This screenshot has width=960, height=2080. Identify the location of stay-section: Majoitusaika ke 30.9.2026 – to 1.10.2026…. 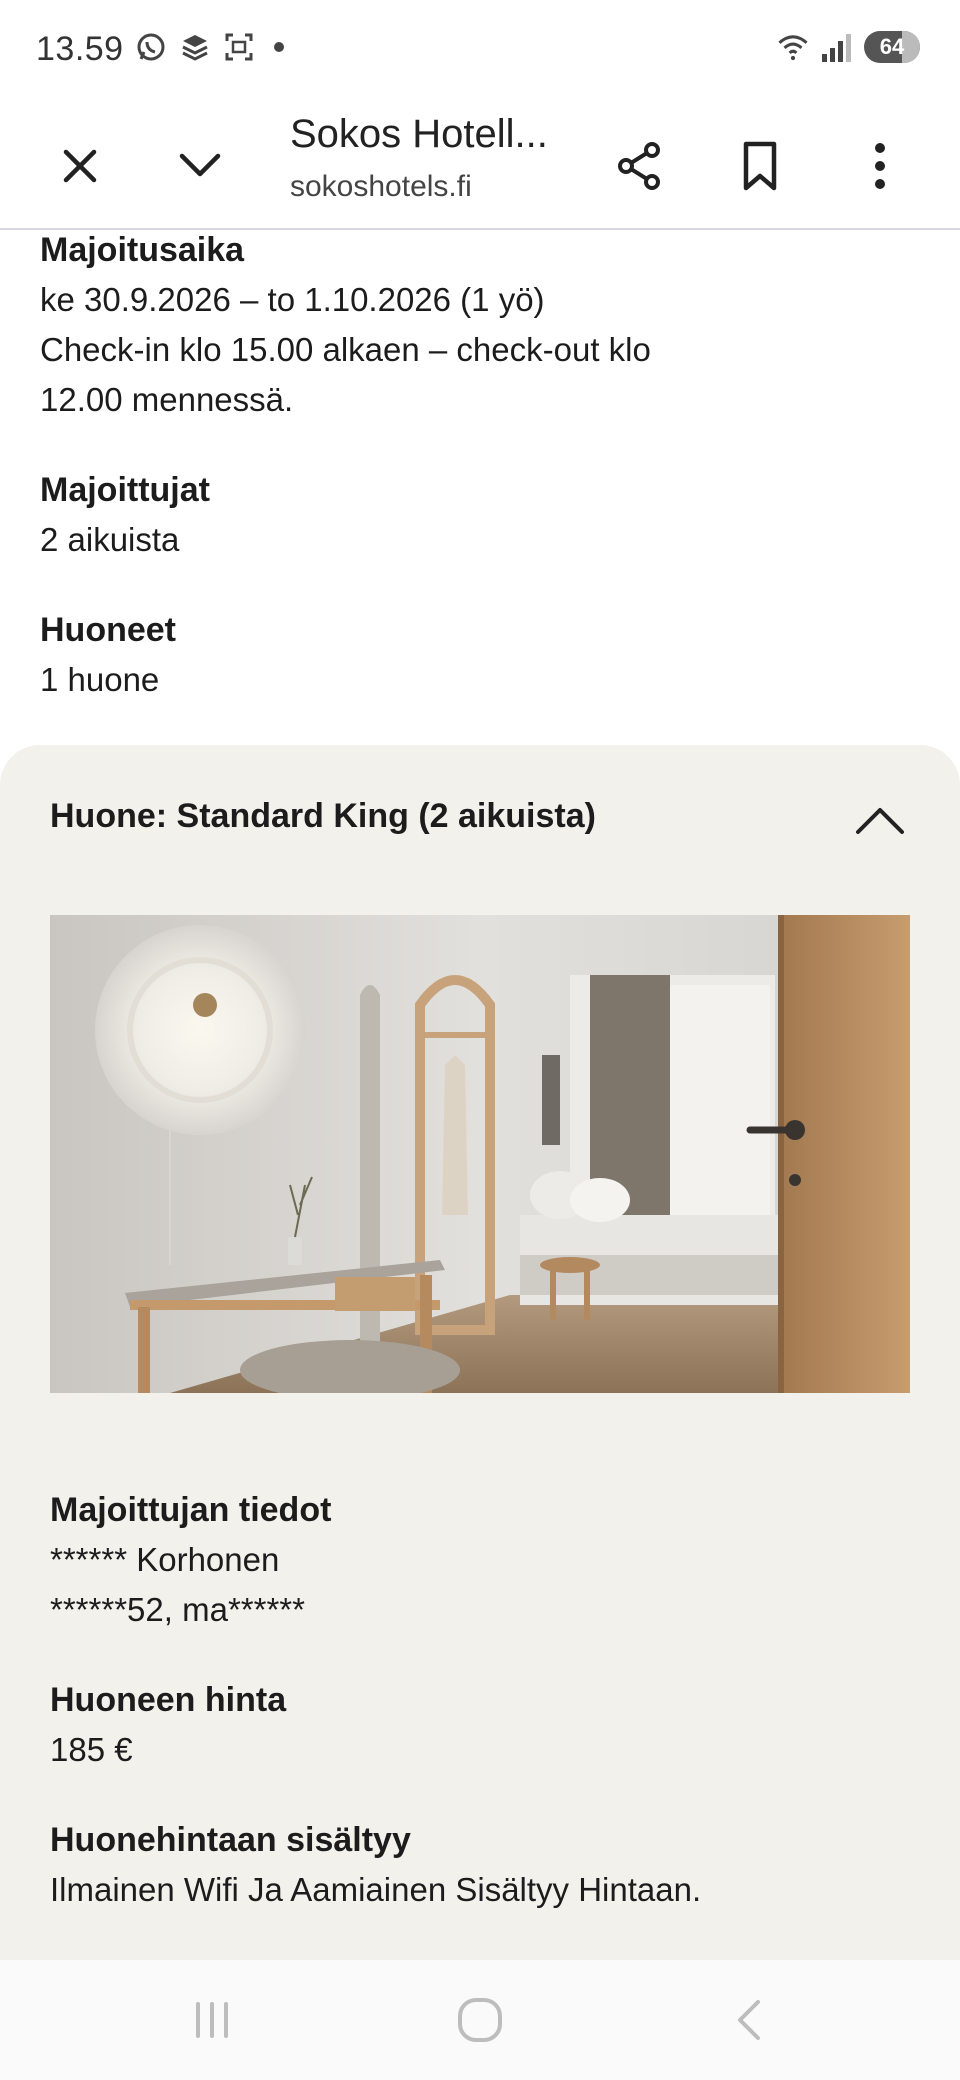
(345, 325).